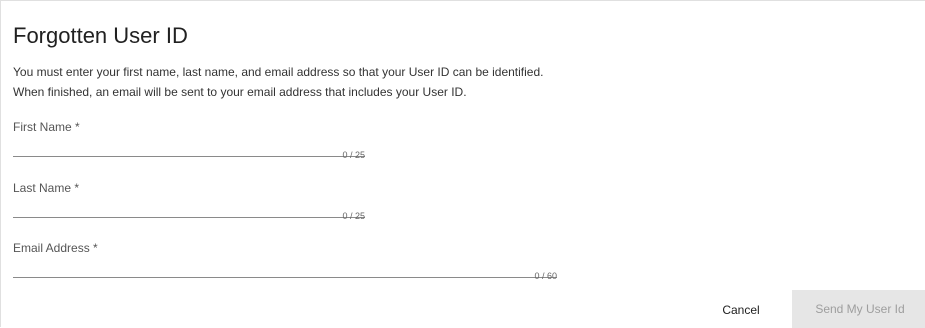  Describe the element at coordinates (353, 216) in the screenshot. I see `last-name-char-counter: 0 / 25` at that location.